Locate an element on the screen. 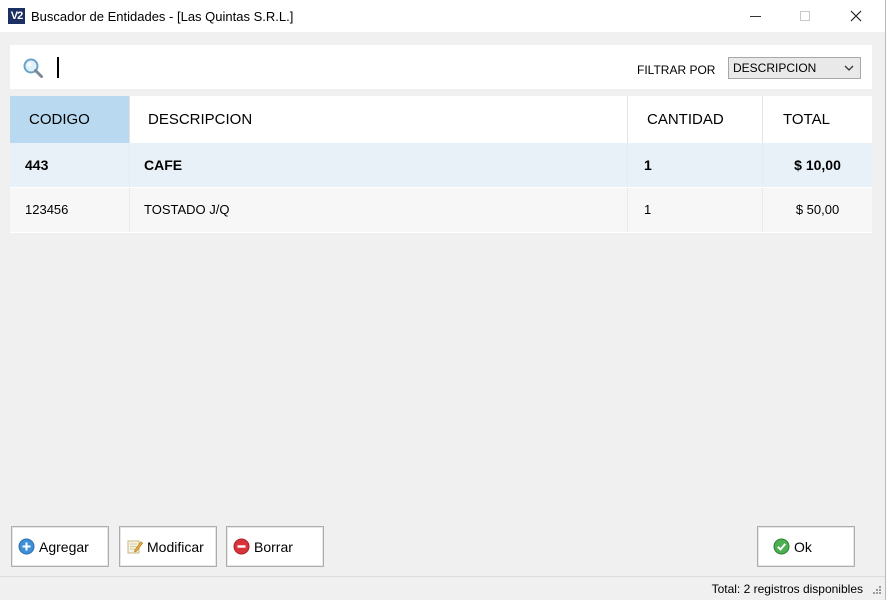  minimize-icon is located at coordinates (755, 16).